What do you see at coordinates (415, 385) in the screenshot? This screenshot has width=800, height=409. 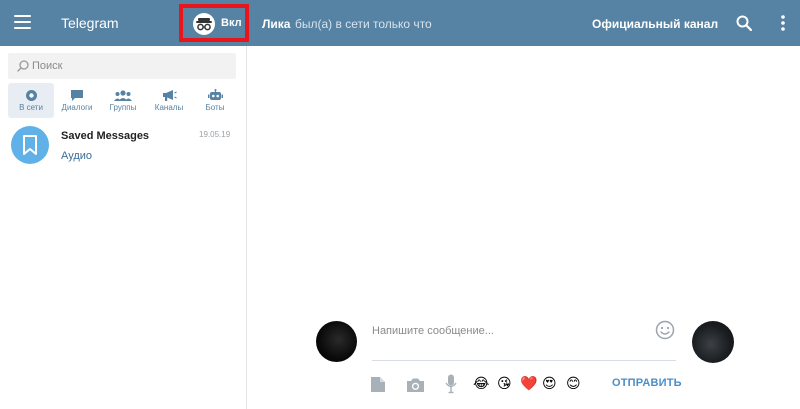 I see `camera-icon` at bounding box center [415, 385].